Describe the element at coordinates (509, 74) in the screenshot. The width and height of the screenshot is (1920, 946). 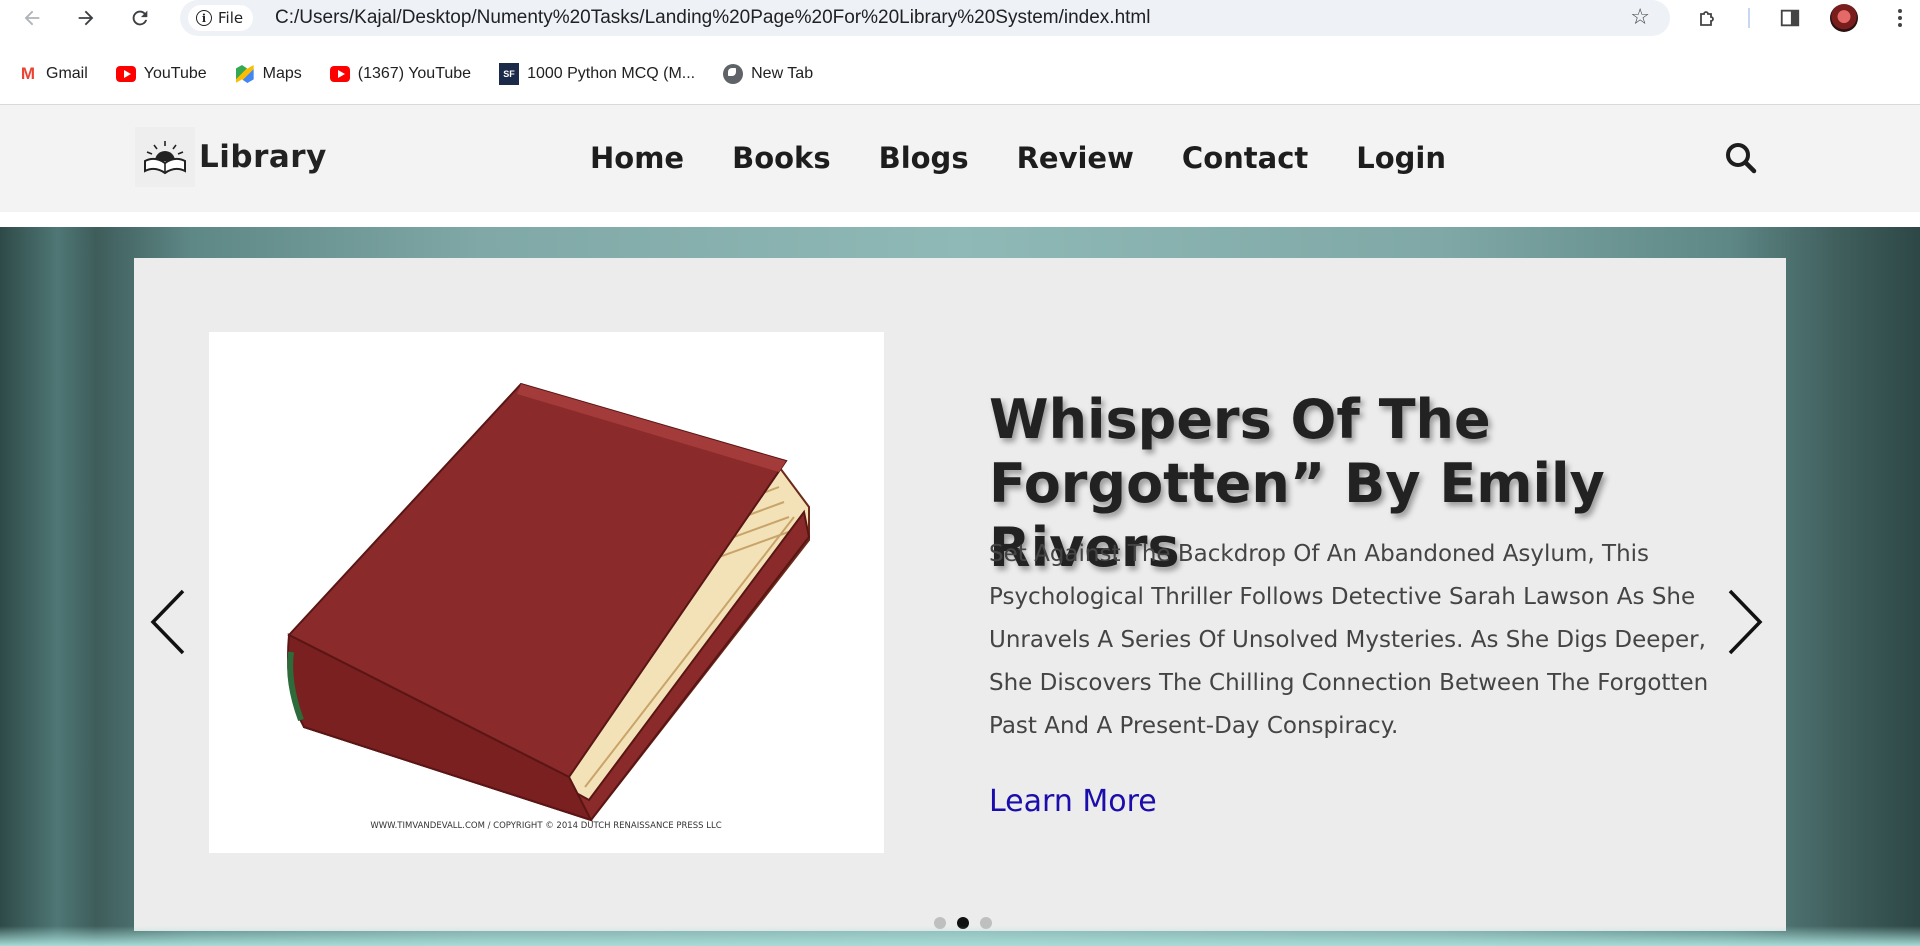
I see `sanfoundry-icon: SF` at that location.